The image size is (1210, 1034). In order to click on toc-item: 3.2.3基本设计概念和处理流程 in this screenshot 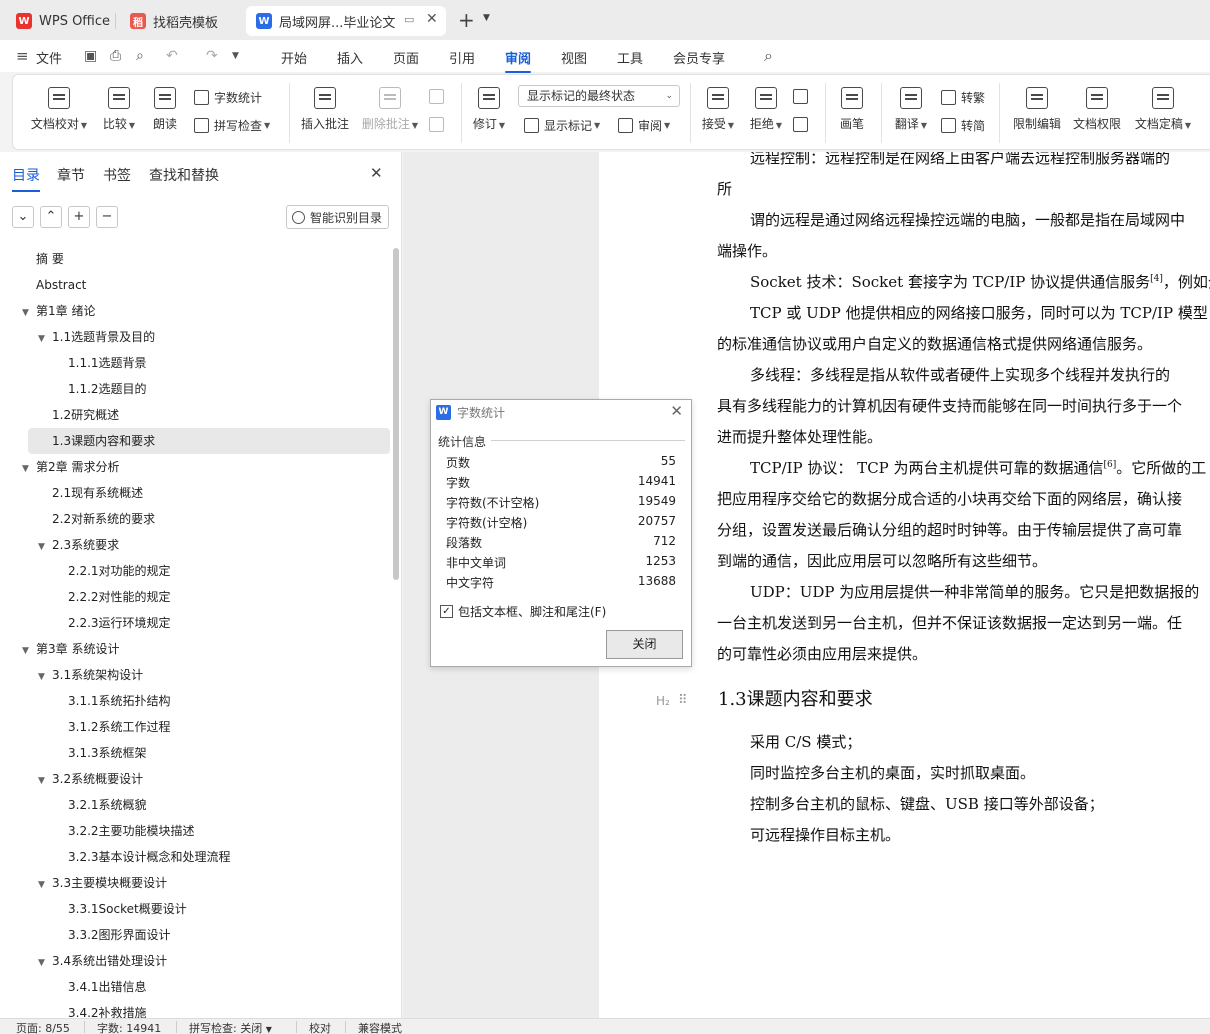, I will do `click(142, 857)`.